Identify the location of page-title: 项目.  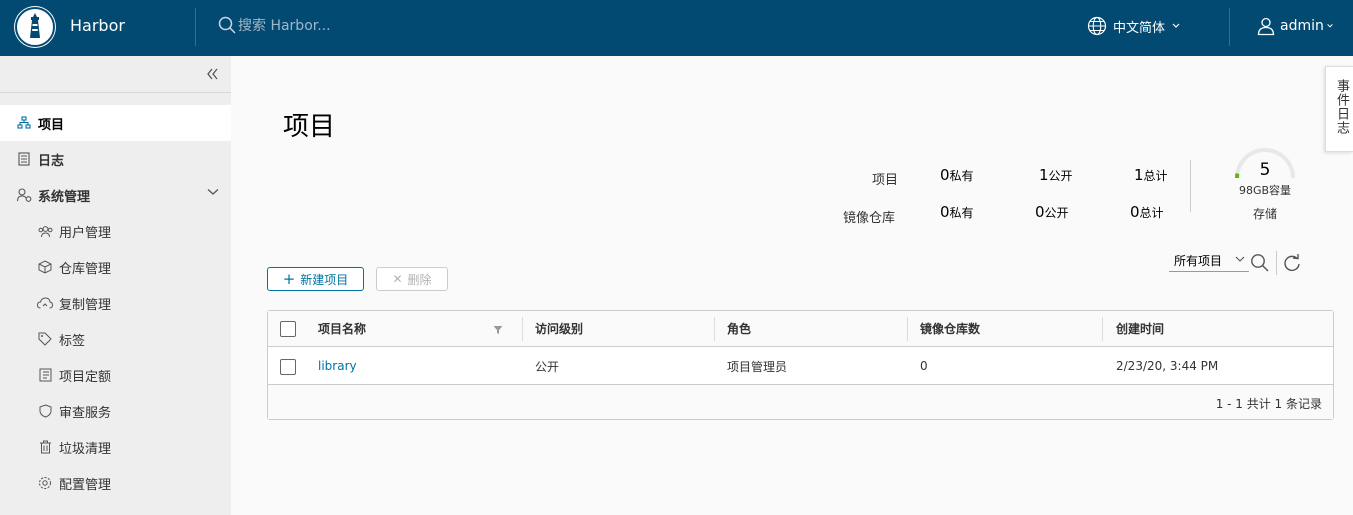
(309, 127).